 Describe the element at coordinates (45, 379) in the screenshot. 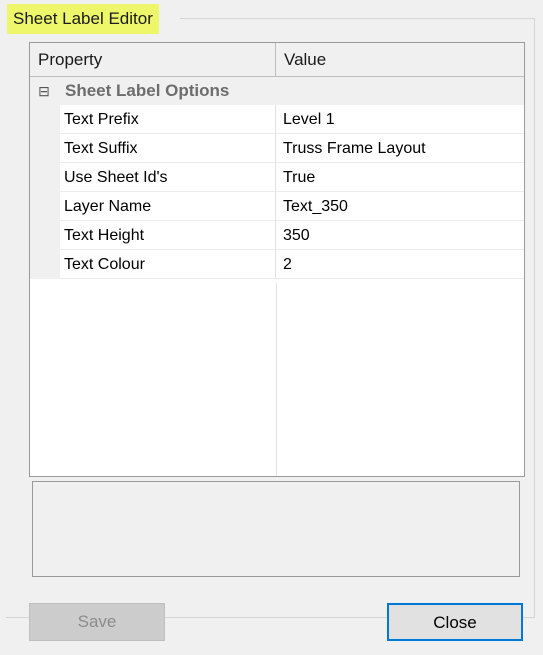

I see `grid-empty-area` at that location.